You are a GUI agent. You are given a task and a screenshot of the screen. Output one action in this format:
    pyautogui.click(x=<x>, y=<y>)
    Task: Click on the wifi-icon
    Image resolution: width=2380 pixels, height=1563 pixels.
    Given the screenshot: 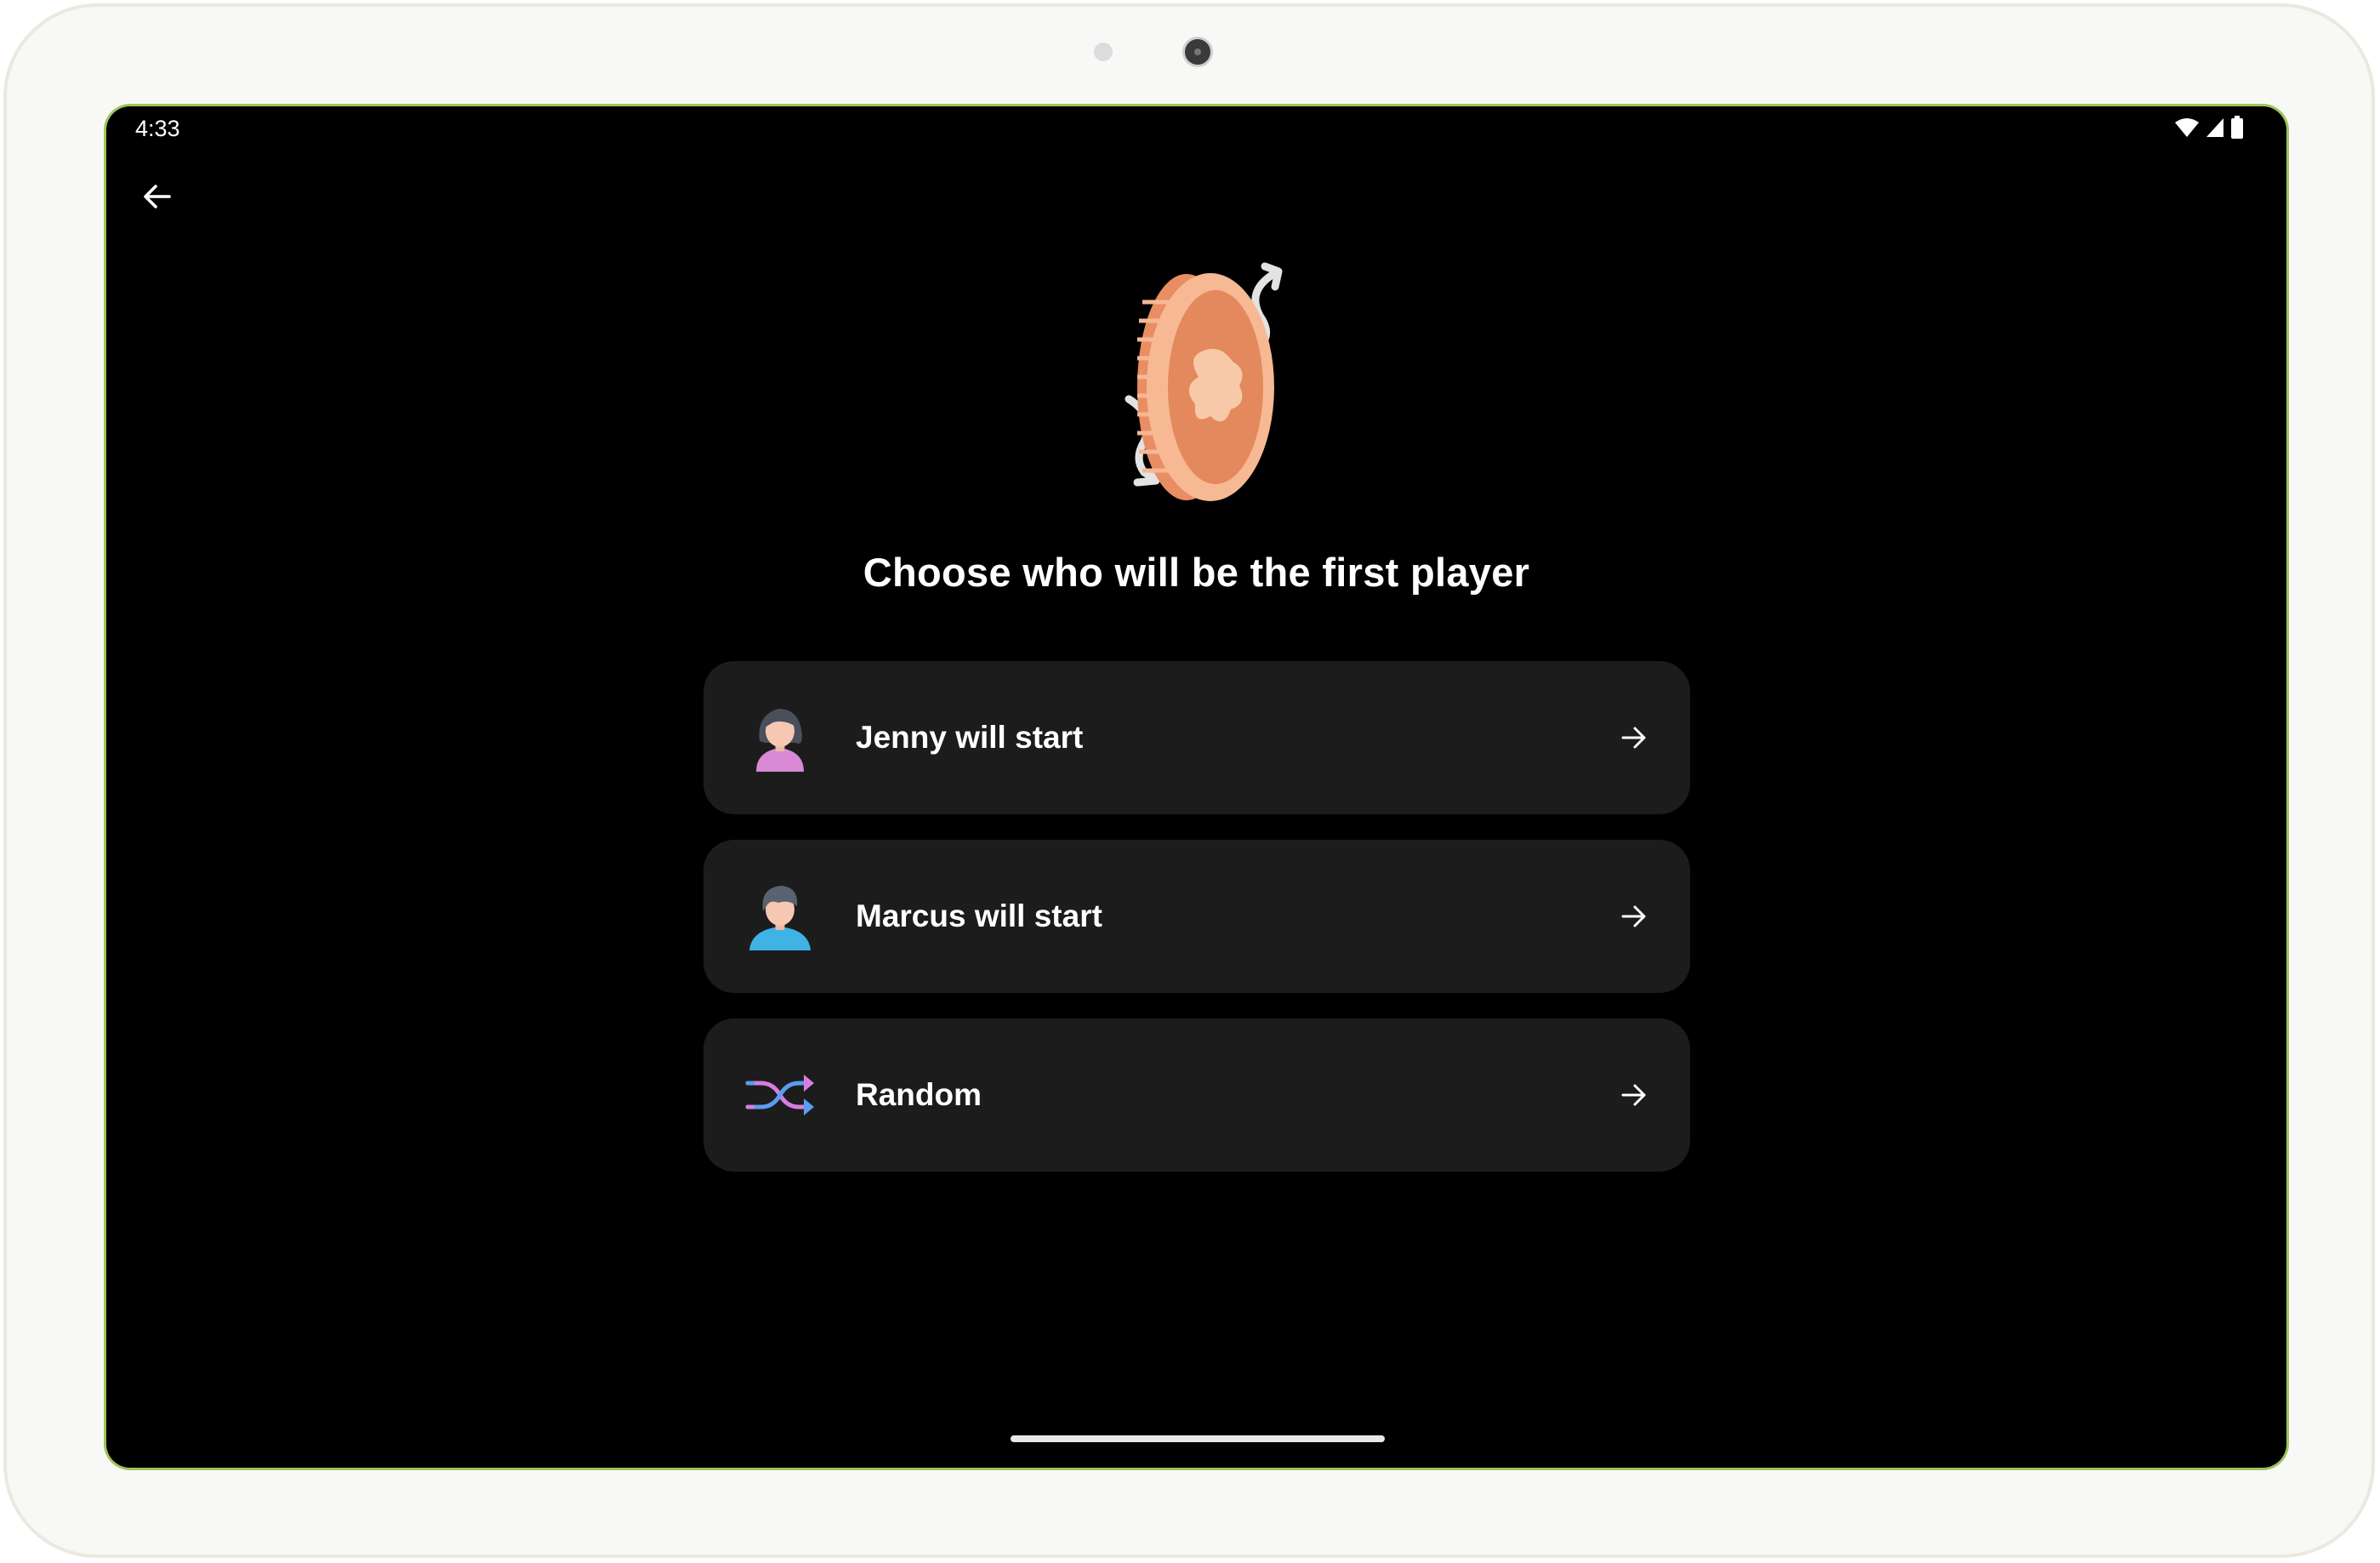 What is the action you would take?
    pyautogui.click(x=2187, y=127)
    